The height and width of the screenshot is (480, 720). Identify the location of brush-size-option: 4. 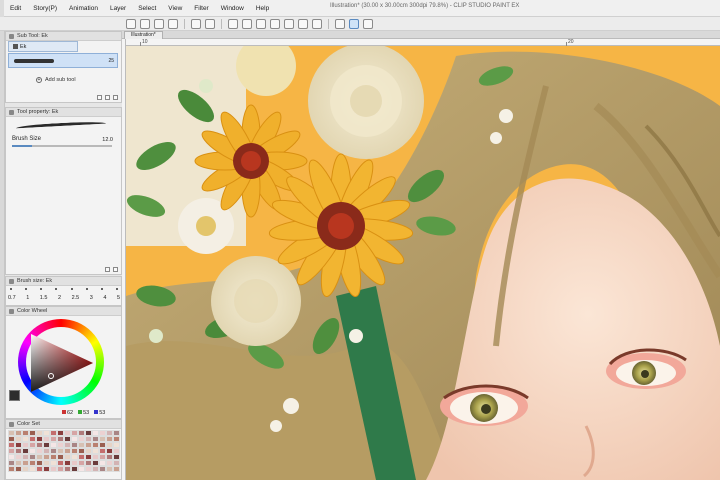
(104, 298).